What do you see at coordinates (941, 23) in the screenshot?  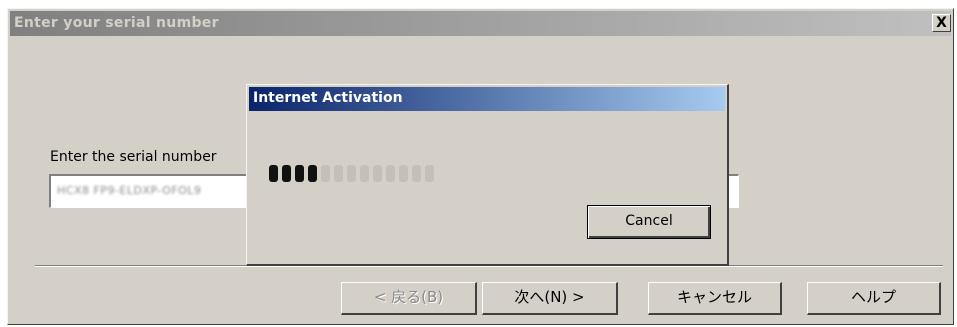 I see `close-icon: X` at bounding box center [941, 23].